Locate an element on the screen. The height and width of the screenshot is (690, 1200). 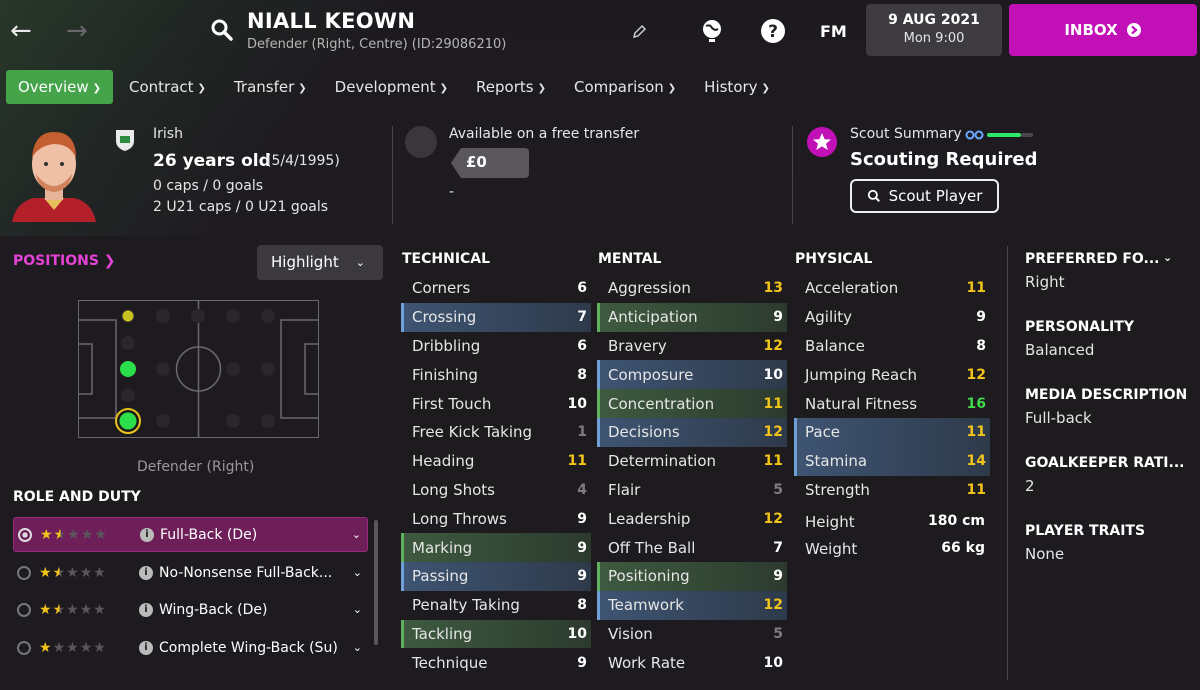
attribute-row: Crossing 7 is located at coordinates (496, 317).